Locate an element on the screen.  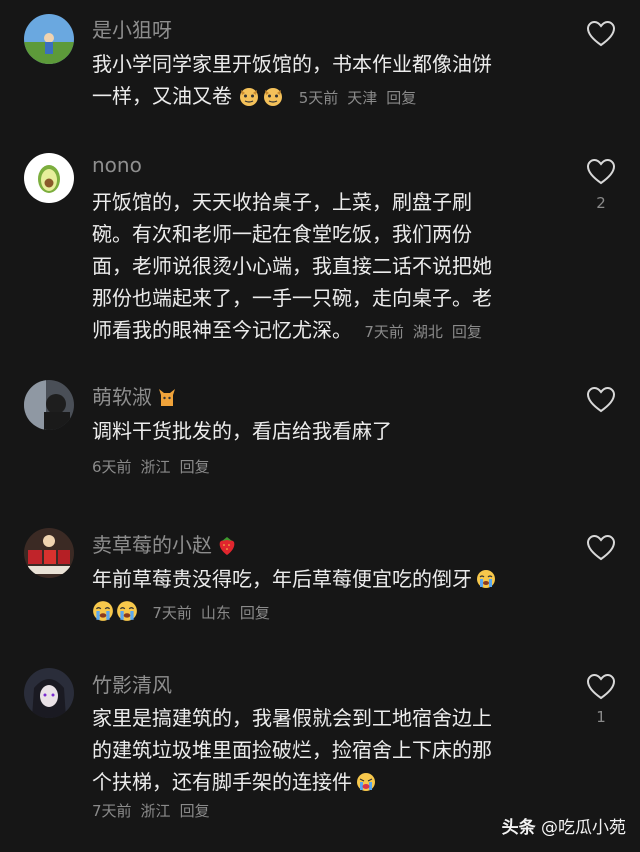
comment-time: 6天前 is located at coordinates (112, 467).